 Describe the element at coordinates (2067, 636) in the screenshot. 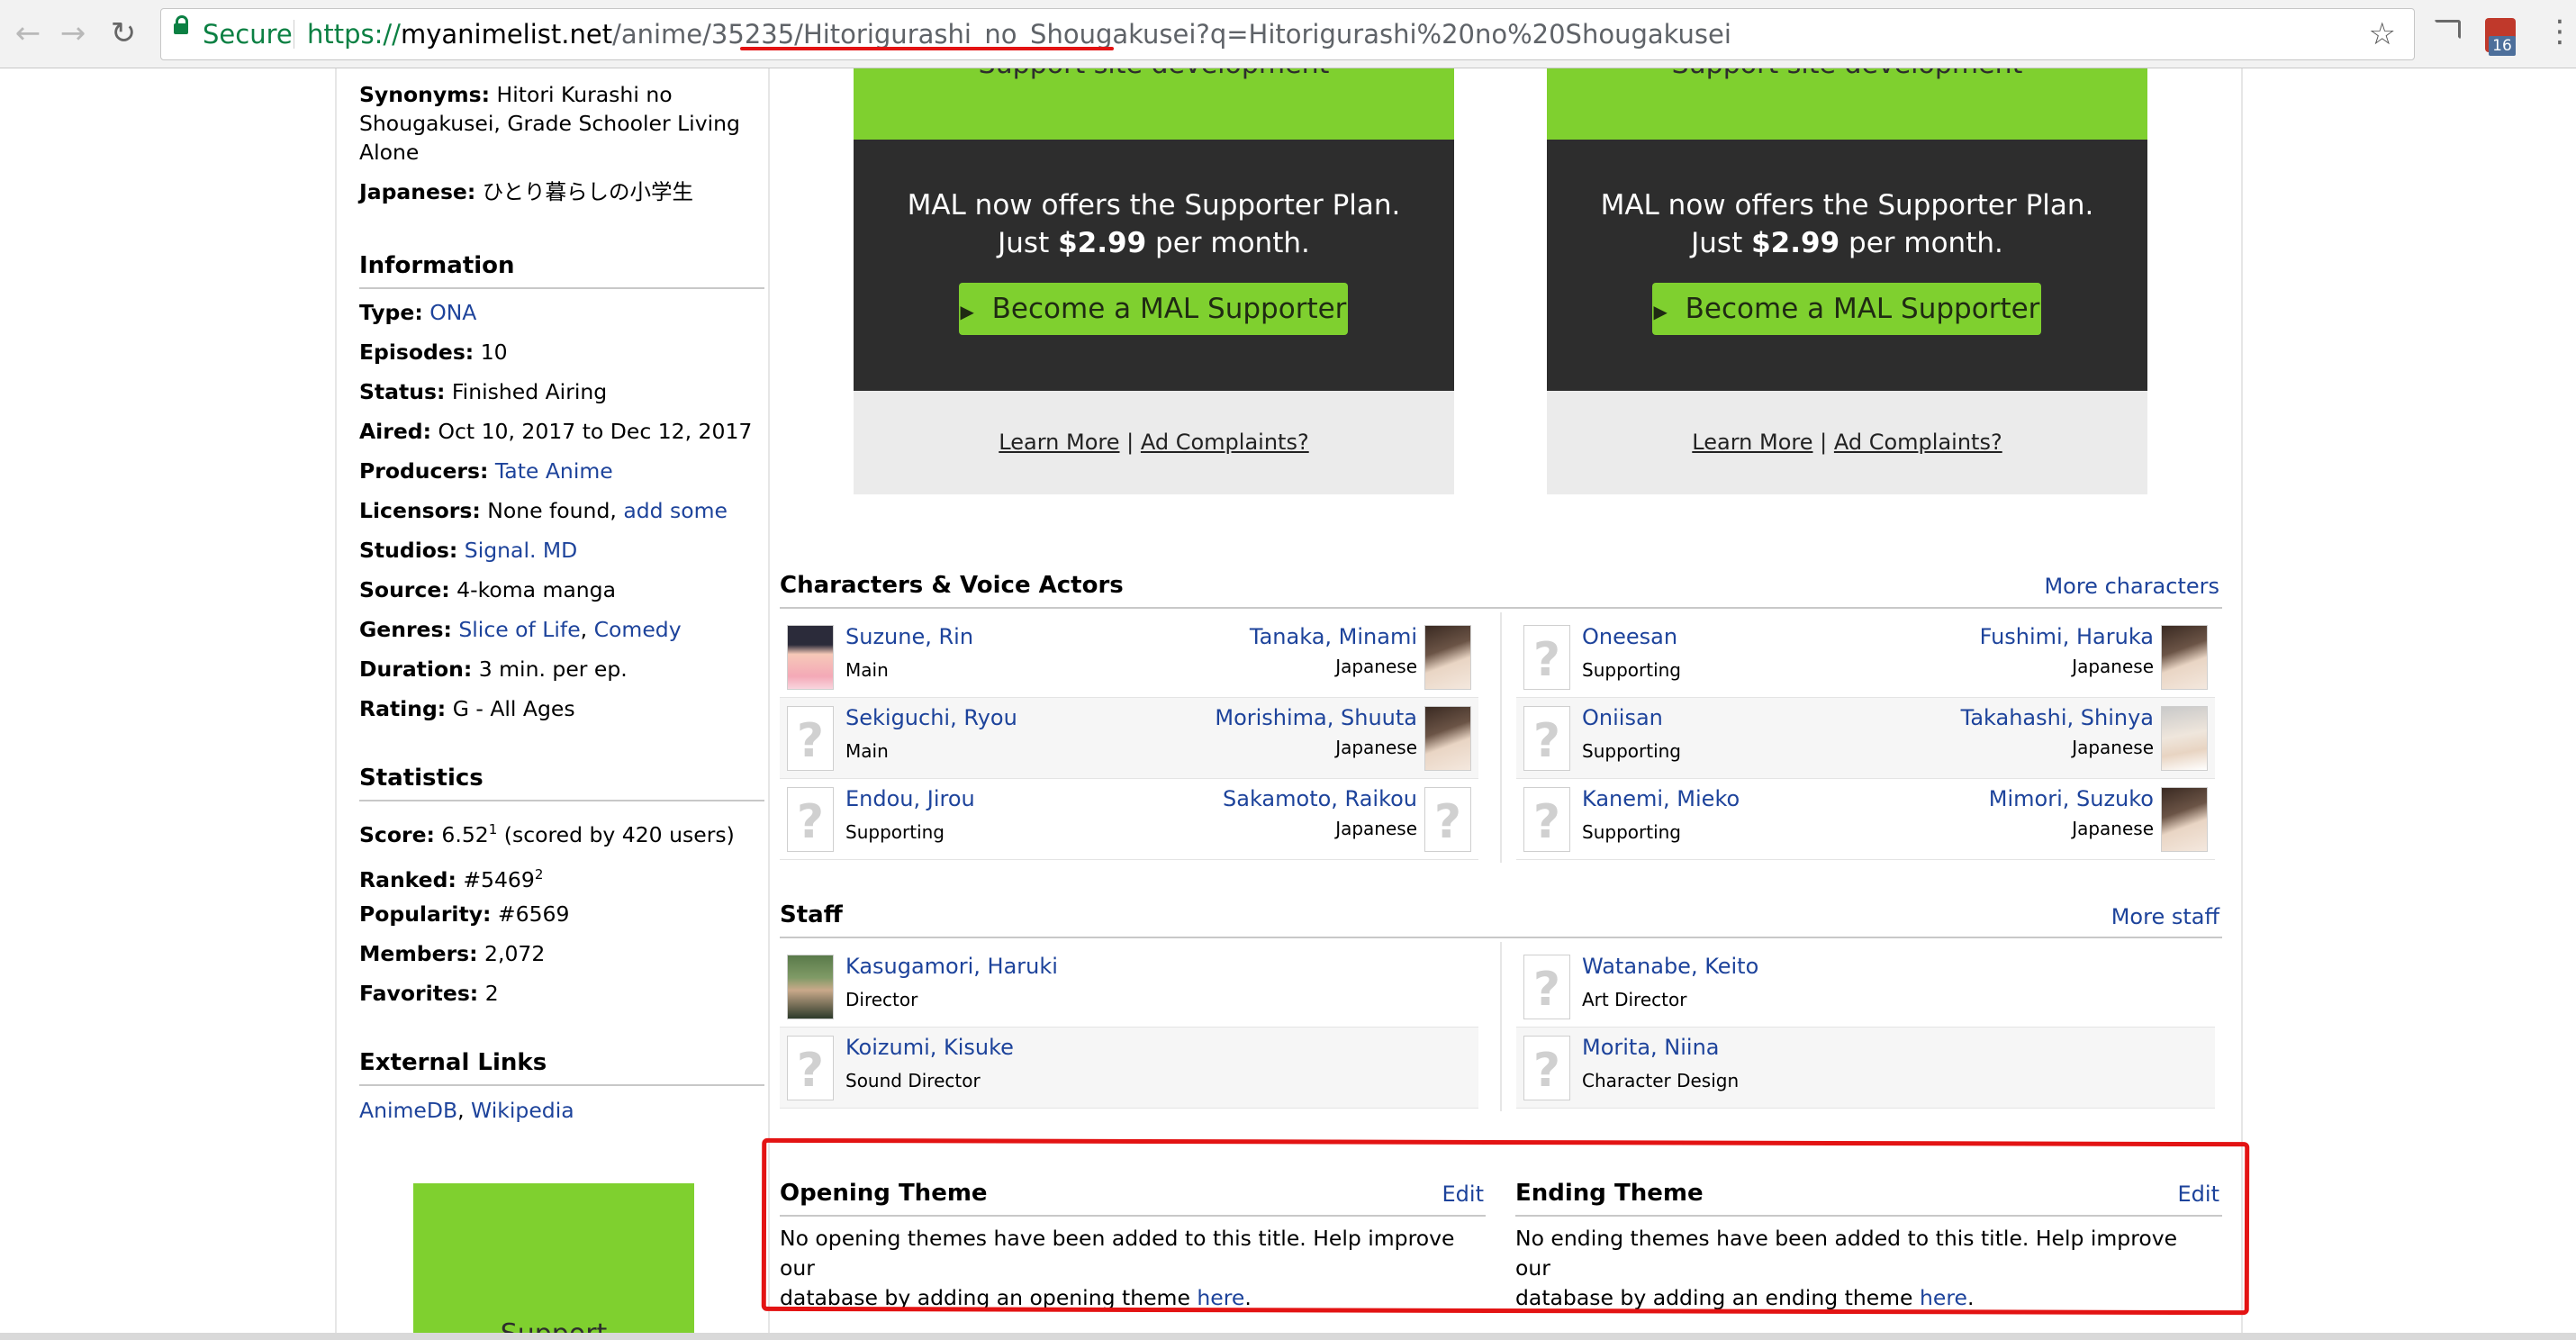

I see `voice-actor-name: Fushimi, Haruka` at that location.